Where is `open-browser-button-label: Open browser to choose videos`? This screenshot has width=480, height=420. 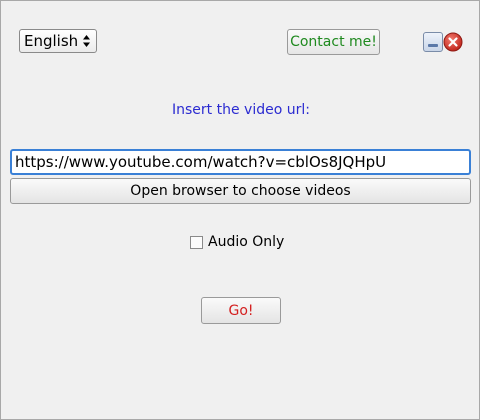
open-browser-button-label: Open browser to choose videos is located at coordinates (240, 191).